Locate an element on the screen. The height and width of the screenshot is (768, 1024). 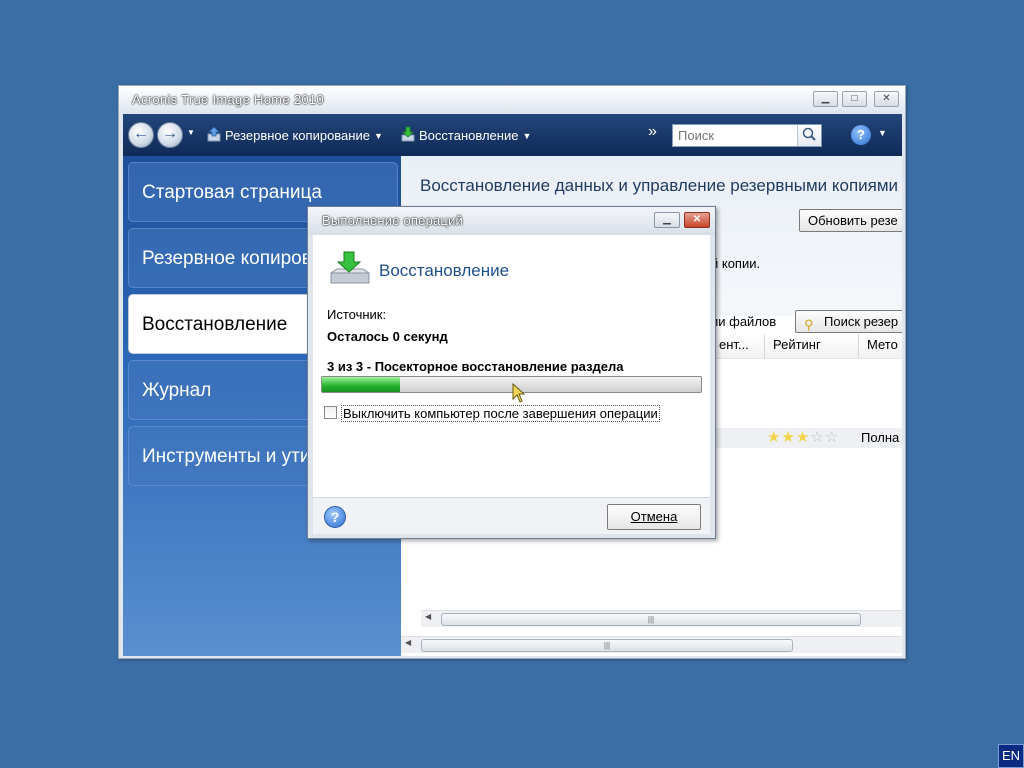
dialog-title-bar: Выполнение операций ▁ ✕ is located at coordinates (511, 221).